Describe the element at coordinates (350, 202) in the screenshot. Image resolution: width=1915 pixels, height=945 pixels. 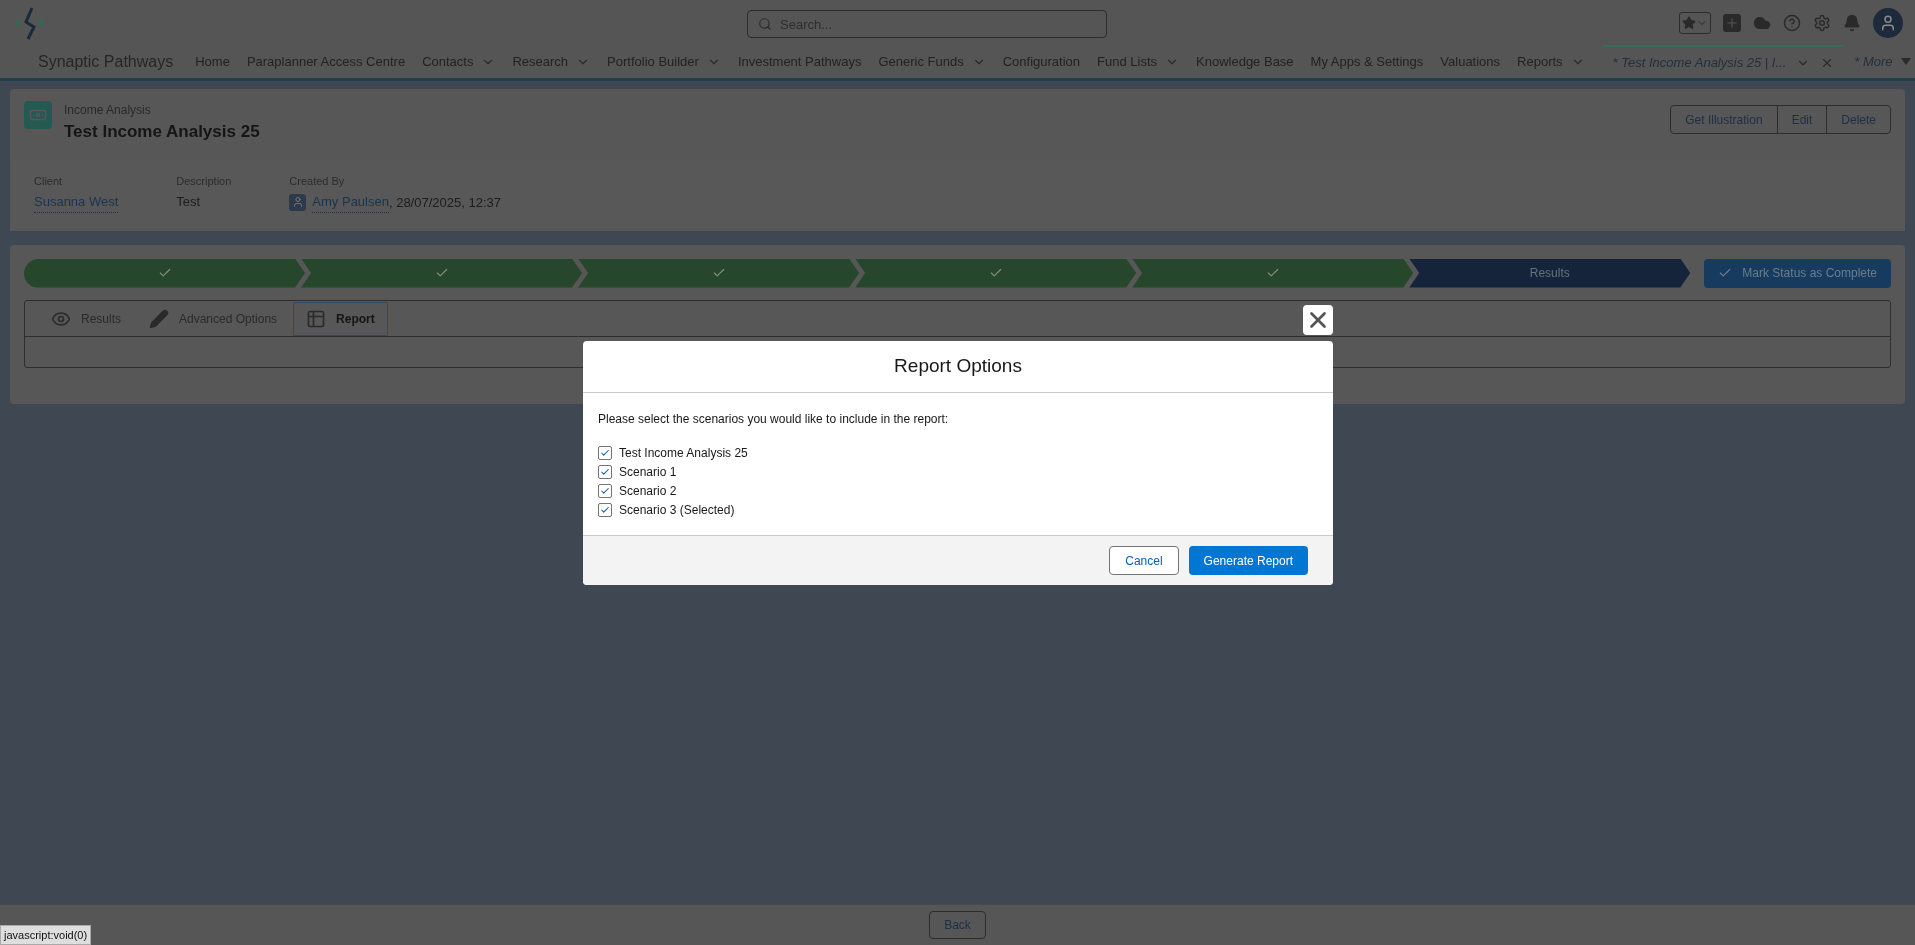
I see `user-link: Amy Paulsen` at that location.